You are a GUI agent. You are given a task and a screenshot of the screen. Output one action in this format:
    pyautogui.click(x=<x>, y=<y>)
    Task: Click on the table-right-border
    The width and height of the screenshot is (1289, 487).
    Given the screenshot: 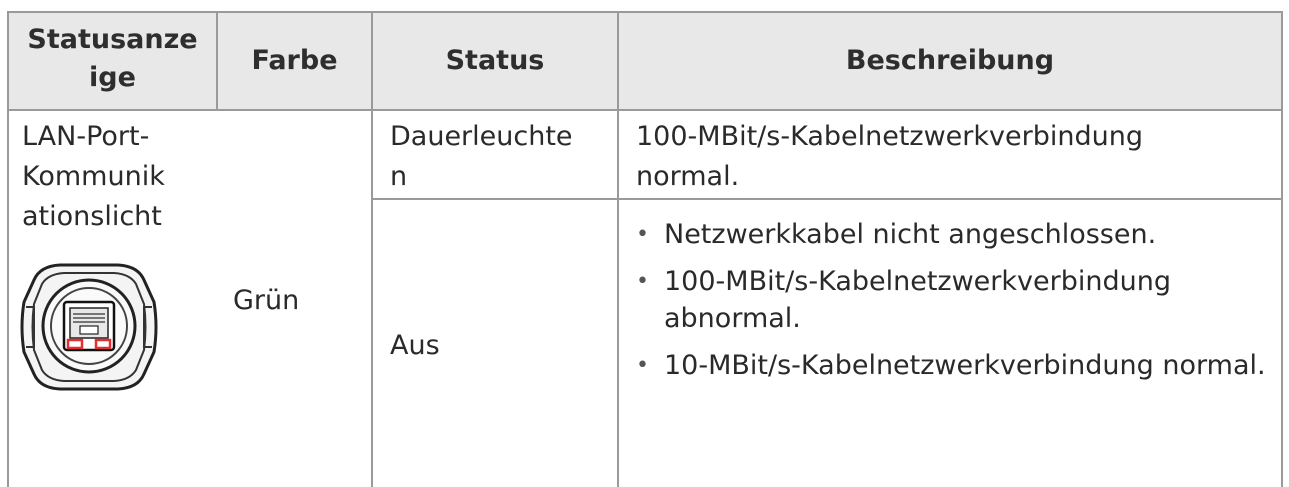 What is the action you would take?
    pyautogui.click(x=1282, y=249)
    